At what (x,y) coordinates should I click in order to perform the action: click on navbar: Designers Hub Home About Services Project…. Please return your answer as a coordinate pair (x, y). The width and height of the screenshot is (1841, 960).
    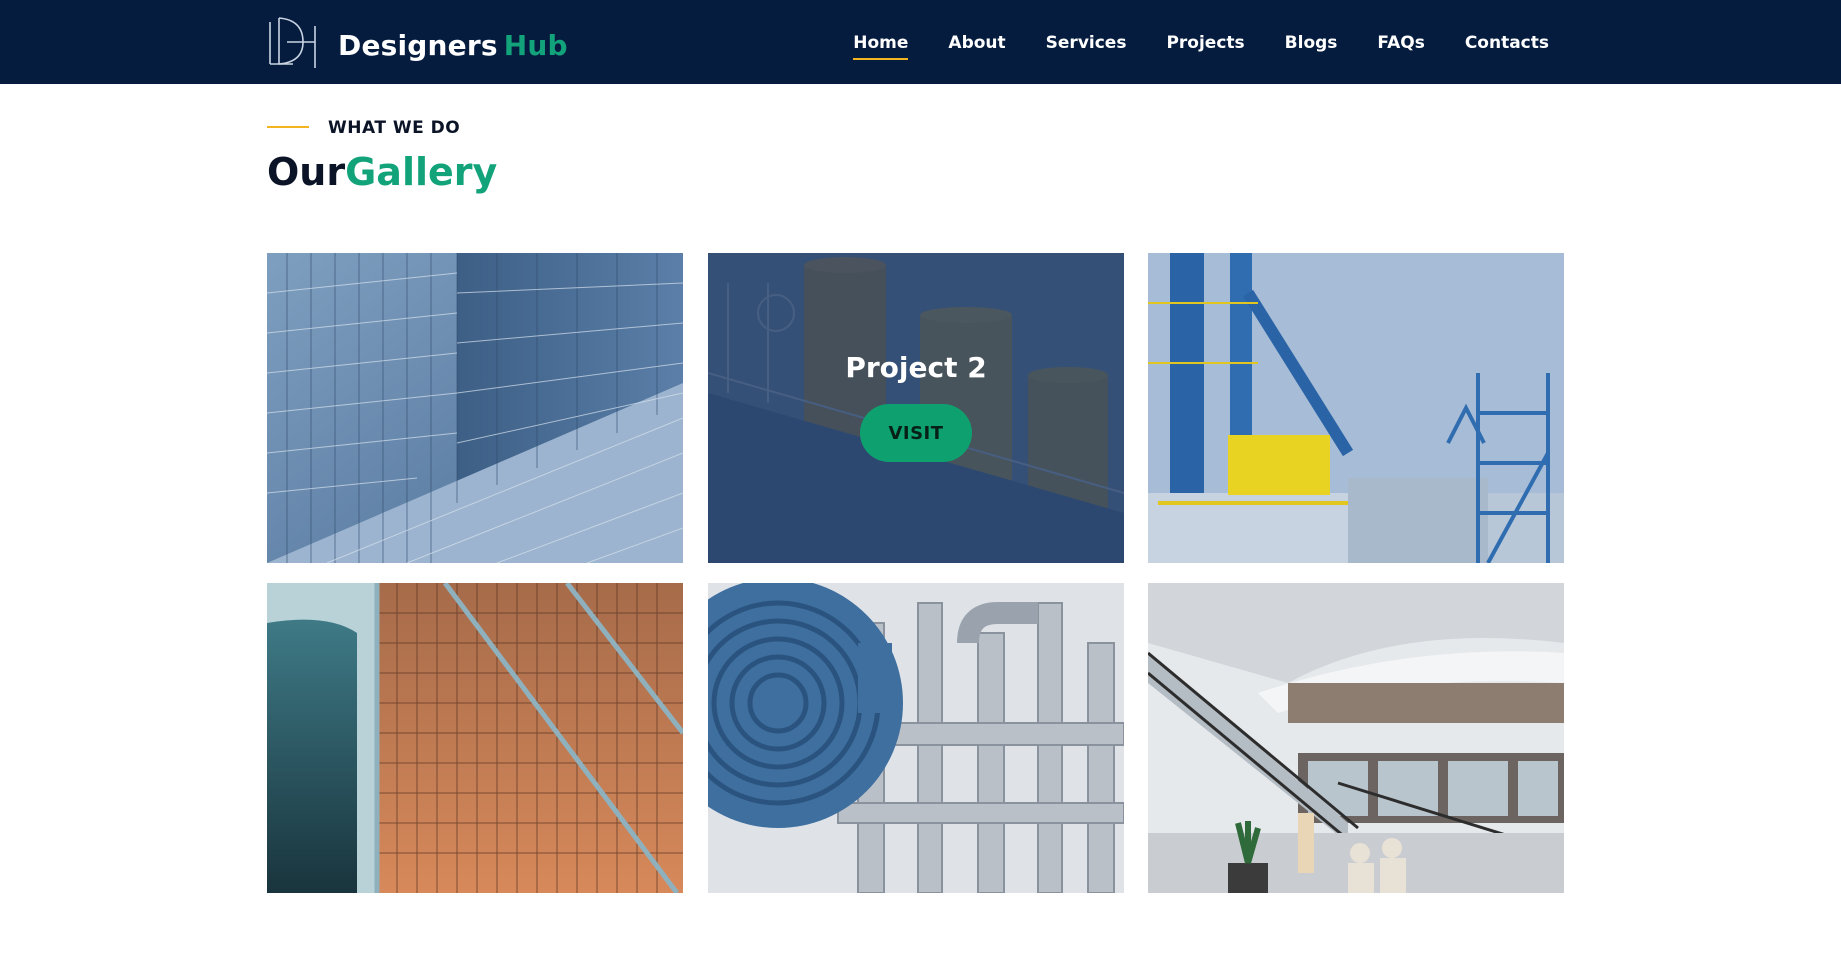
    Looking at the image, I should click on (920, 42).